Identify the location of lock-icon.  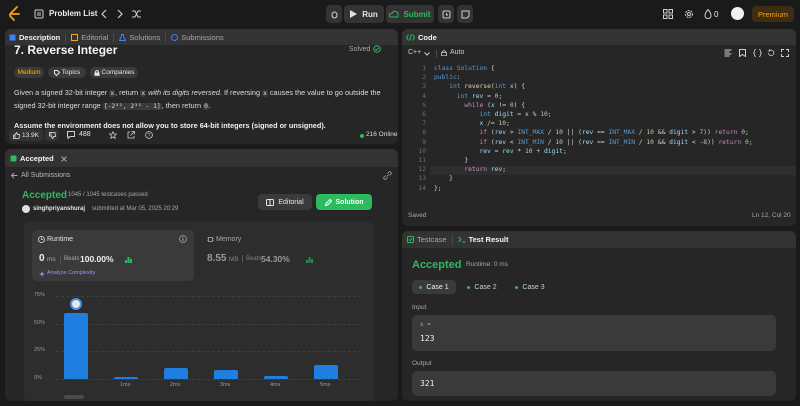
(444, 52).